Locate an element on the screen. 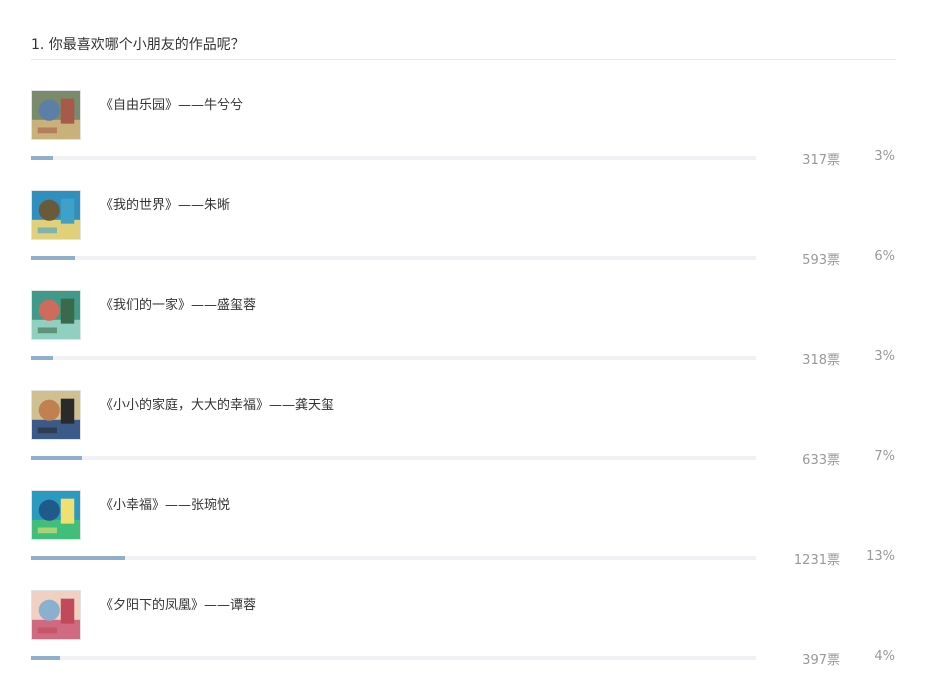  vote-count: 397票 is located at coordinates (821, 660).